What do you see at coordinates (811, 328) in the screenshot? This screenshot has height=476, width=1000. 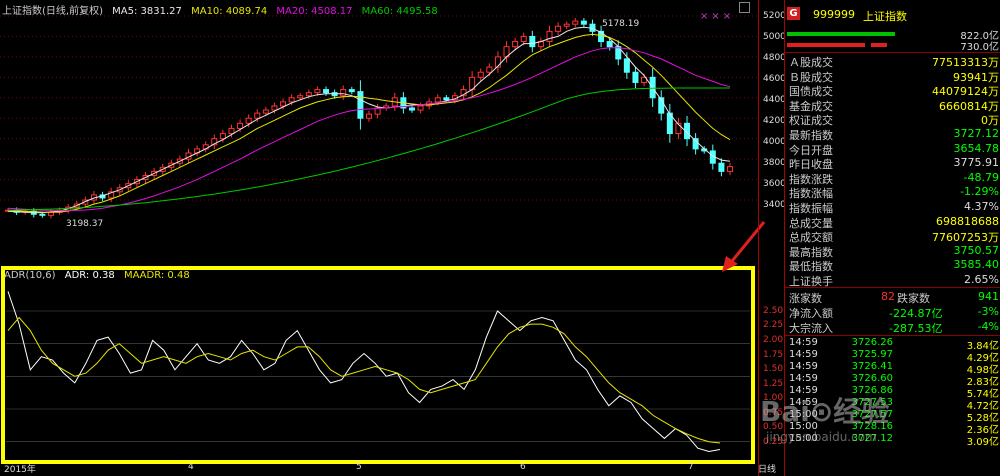 I see `flow-label: 大宗流入` at bounding box center [811, 328].